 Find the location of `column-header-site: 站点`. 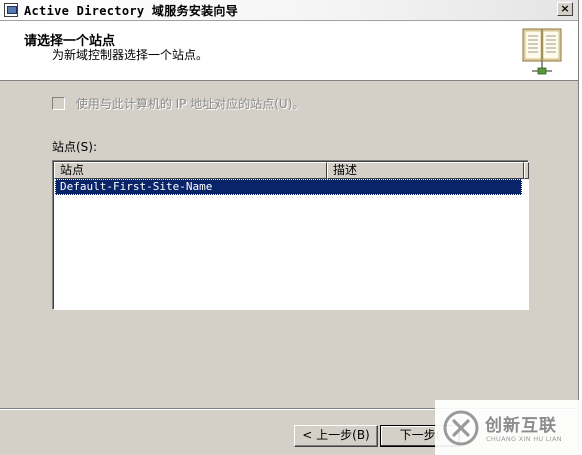

column-header-site: 站点 is located at coordinates (190, 170).